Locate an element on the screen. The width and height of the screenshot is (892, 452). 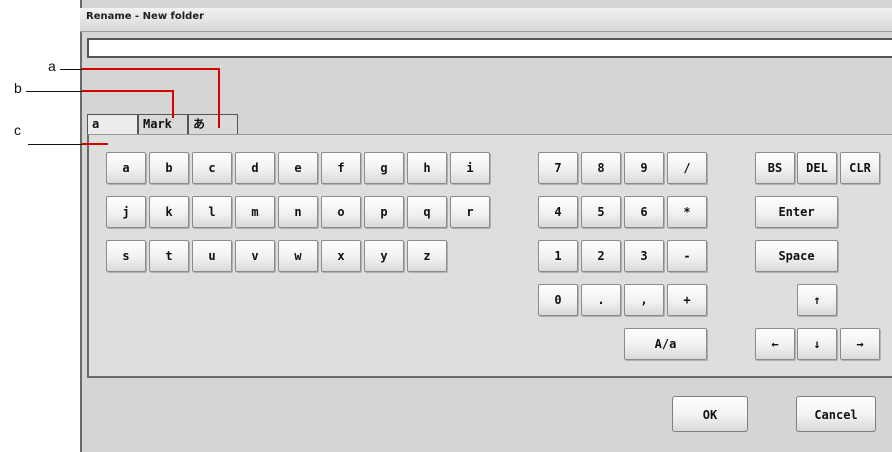
key-i: i is located at coordinates (470, 168).